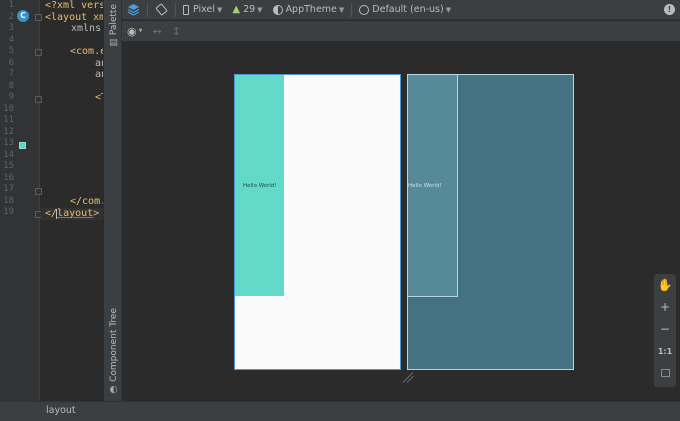 The image size is (680, 421). I want to click on horizontal-arrows-icon: ↔, so click(157, 31).